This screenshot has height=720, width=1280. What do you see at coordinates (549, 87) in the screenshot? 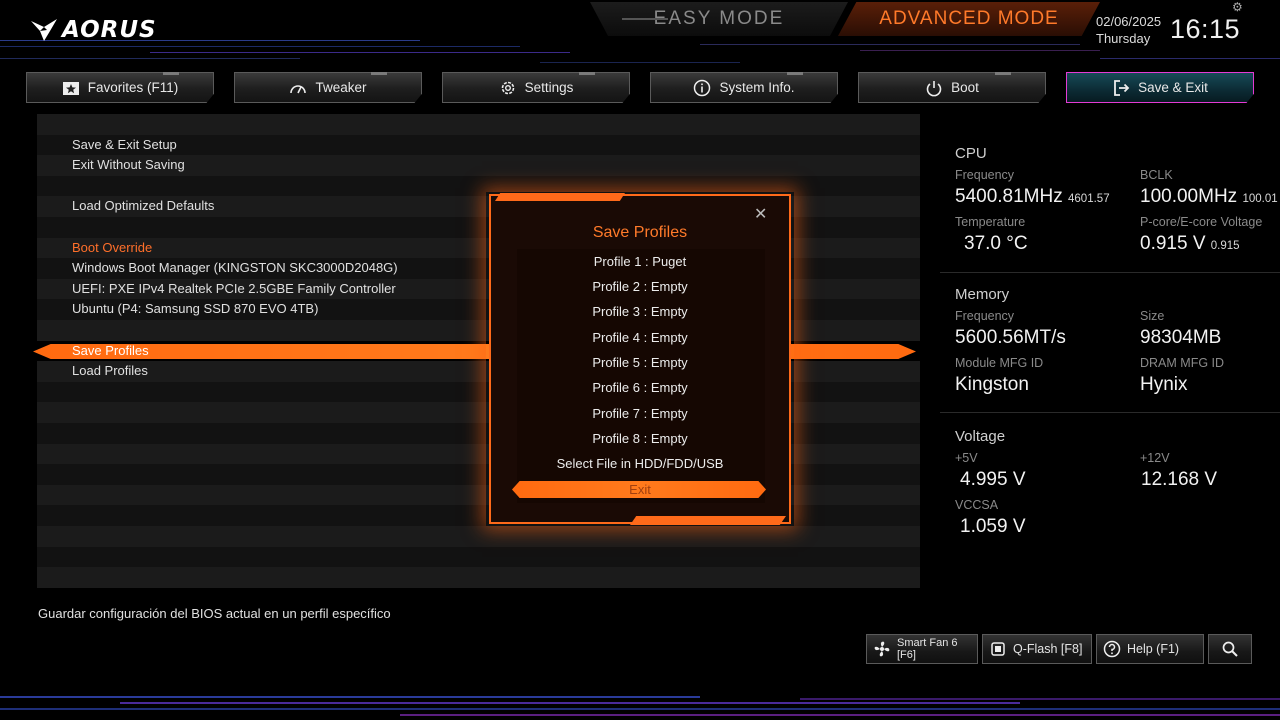
I see `tab-label: Settings` at bounding box center [549, 87].